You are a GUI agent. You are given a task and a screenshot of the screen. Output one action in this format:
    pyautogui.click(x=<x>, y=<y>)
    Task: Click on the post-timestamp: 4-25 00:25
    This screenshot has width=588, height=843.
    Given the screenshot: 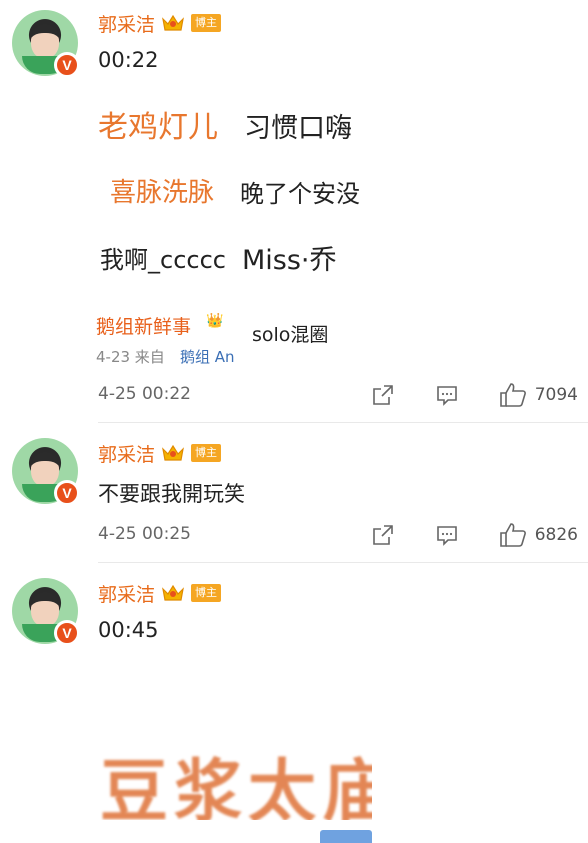 What is the action you would take?
    pyautogui.click(x=144, y=534)
    